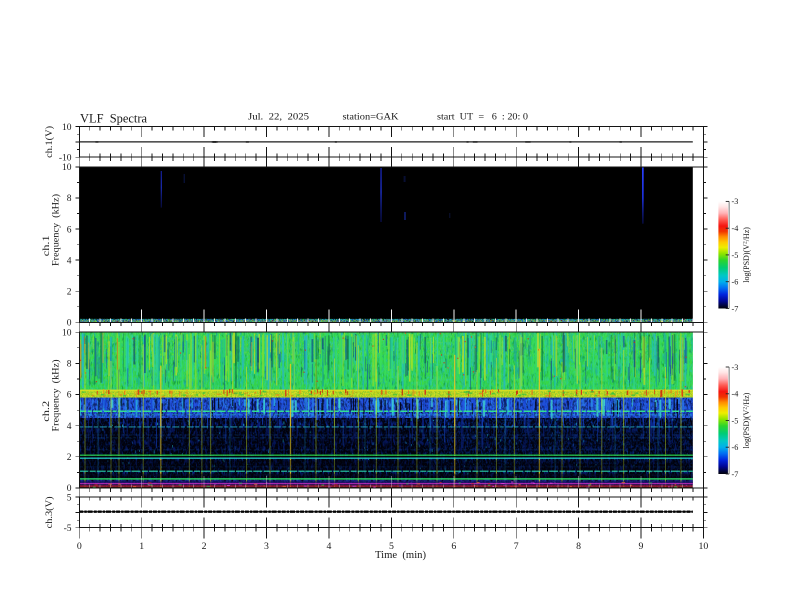 The image size is (792, 612). I want to click on svg-text: ch.2, so click(47, 410).